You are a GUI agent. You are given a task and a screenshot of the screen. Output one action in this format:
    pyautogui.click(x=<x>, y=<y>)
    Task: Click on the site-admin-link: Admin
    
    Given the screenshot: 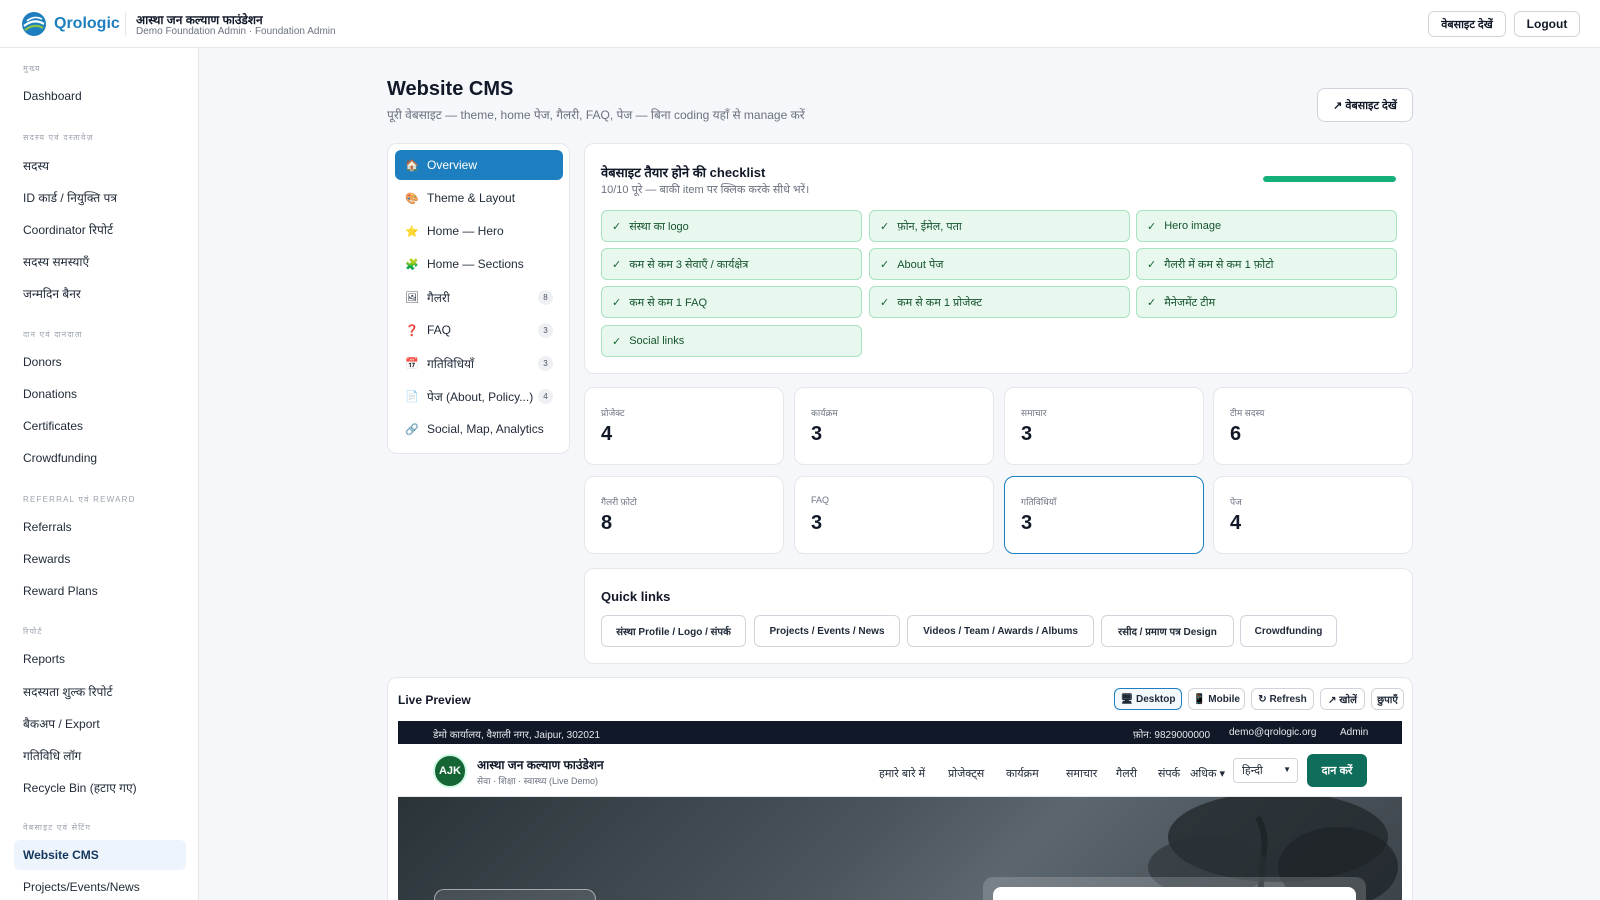 What is the action you would take?
    pyautogui.click(x=1354, y=732)
    